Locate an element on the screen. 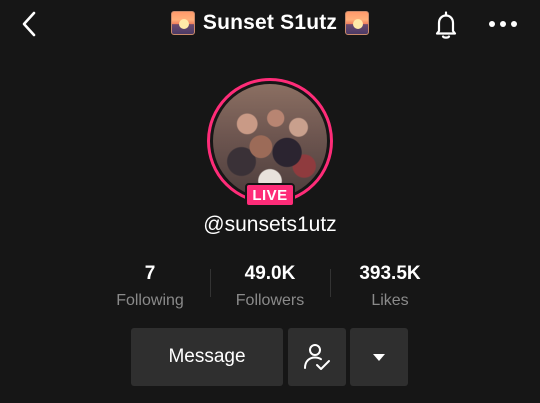 Image resolution: width=540 pixels, height=403 pixels. page-title: Sunset S1utz is located at coordinates (270, 22).